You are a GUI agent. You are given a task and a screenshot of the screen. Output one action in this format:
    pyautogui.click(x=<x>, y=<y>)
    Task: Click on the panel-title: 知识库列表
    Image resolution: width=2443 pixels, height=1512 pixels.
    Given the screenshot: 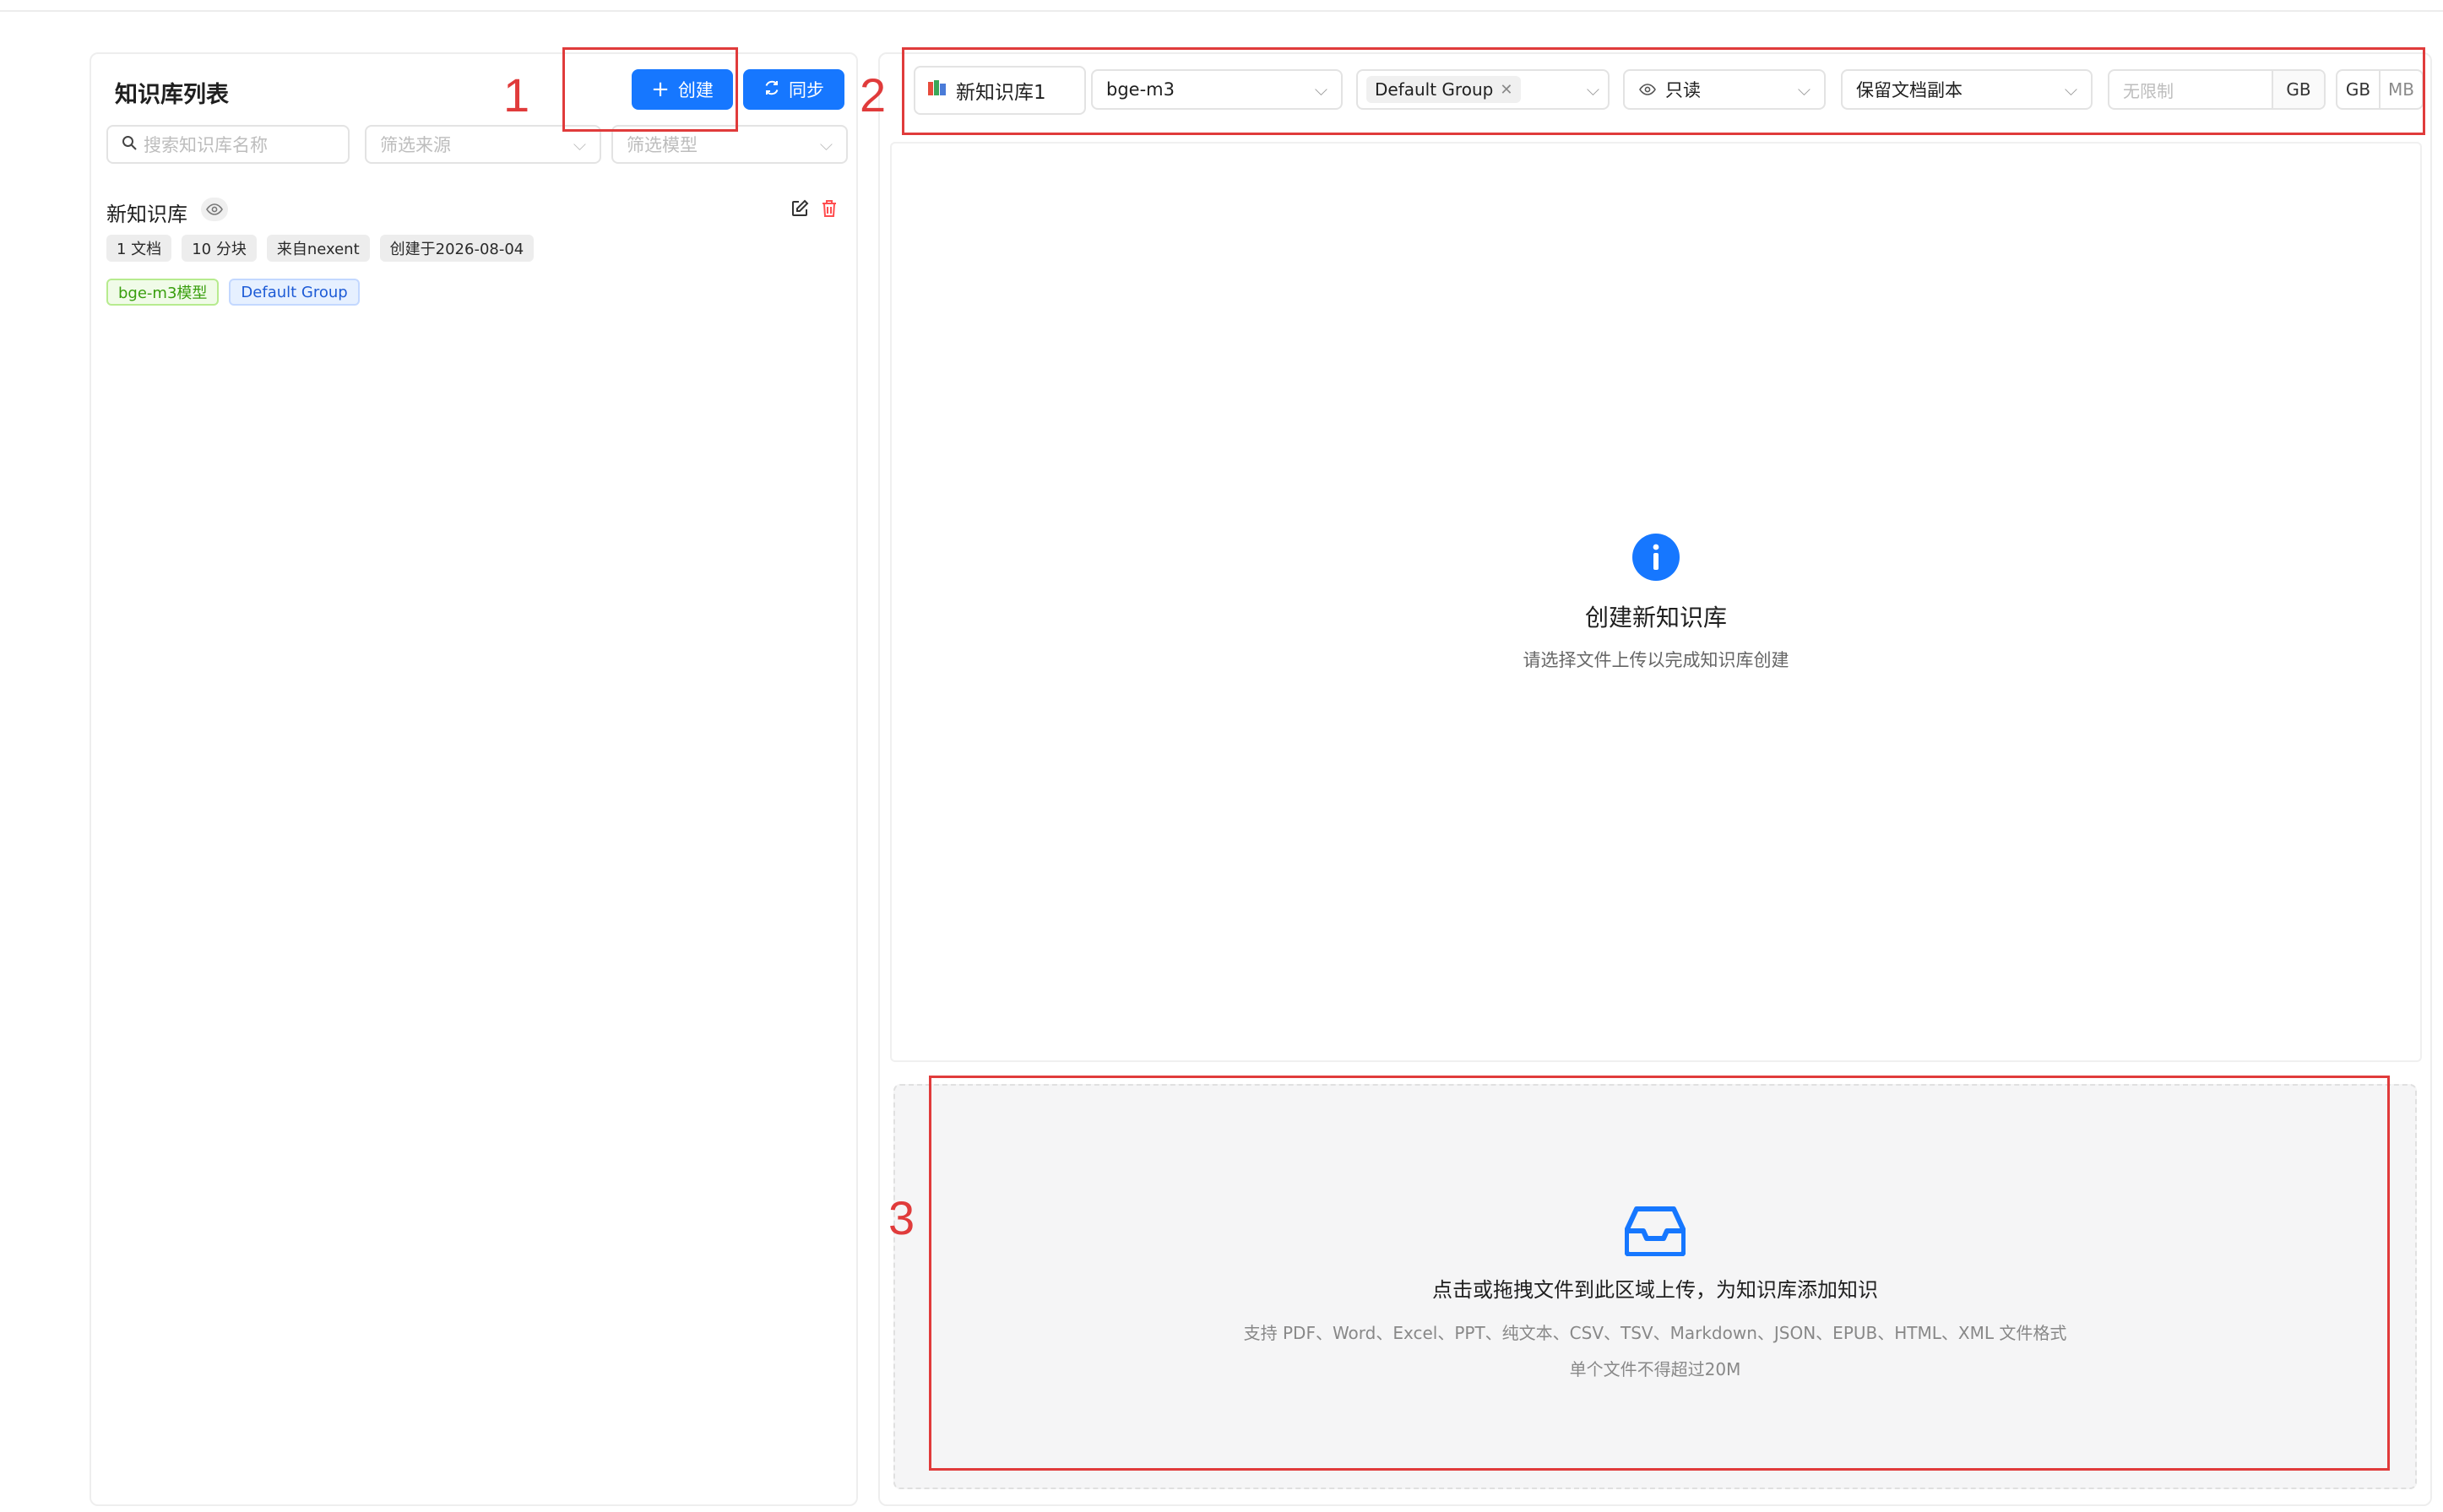 What is the action you would take?
    pyautogui.click(x=172, y=95)
    